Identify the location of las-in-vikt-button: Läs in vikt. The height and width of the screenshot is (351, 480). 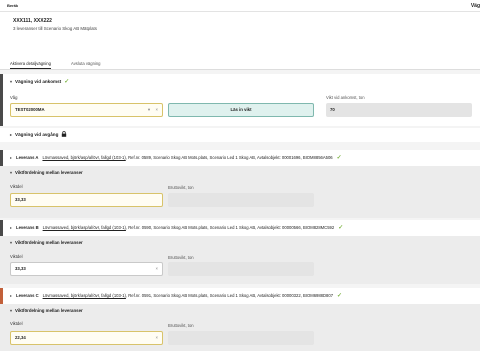
(241, 110).